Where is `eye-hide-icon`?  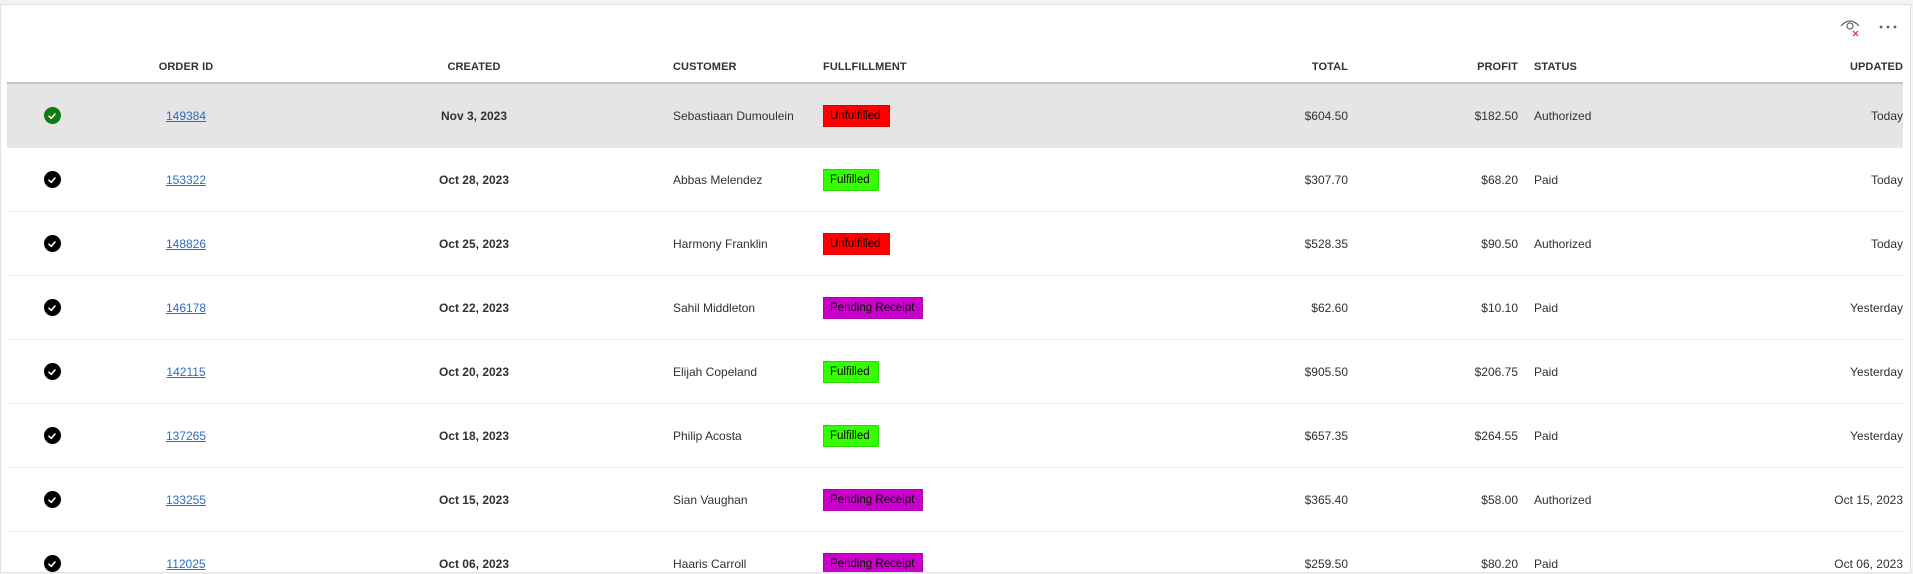 eye-hide-icon is located at coordinates (1850, 27).